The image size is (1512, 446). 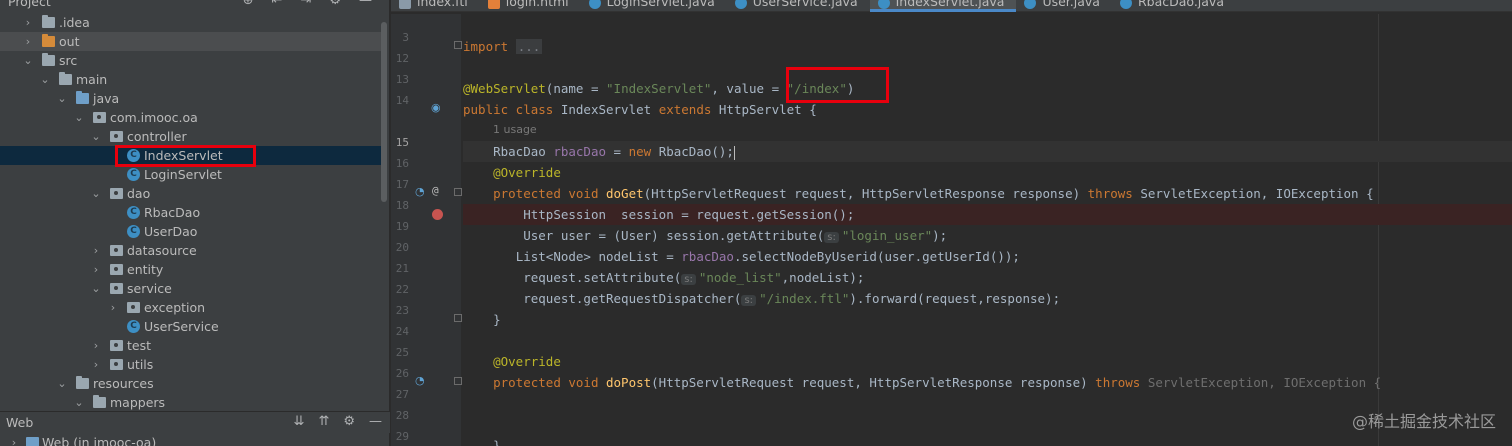 I want to click on line-number: 16, so click(x=402, y=163).